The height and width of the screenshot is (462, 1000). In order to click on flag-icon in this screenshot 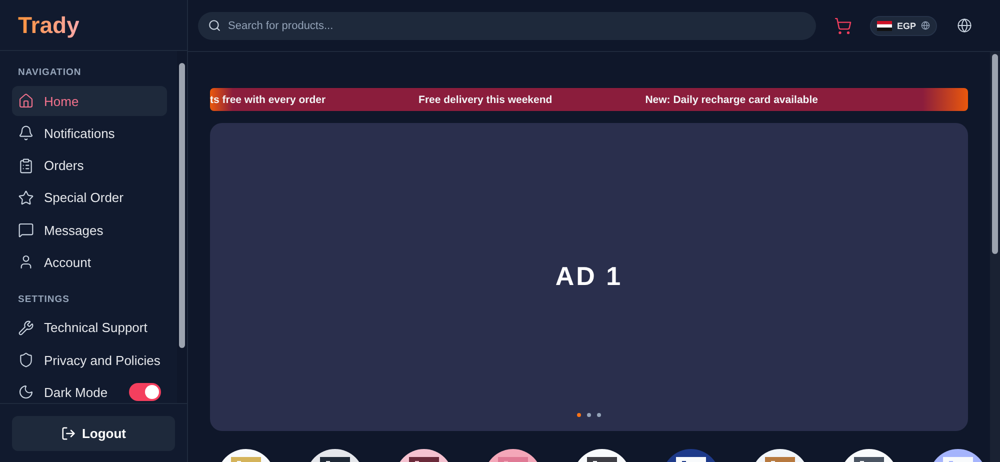, I will do `click(884, 25)`.